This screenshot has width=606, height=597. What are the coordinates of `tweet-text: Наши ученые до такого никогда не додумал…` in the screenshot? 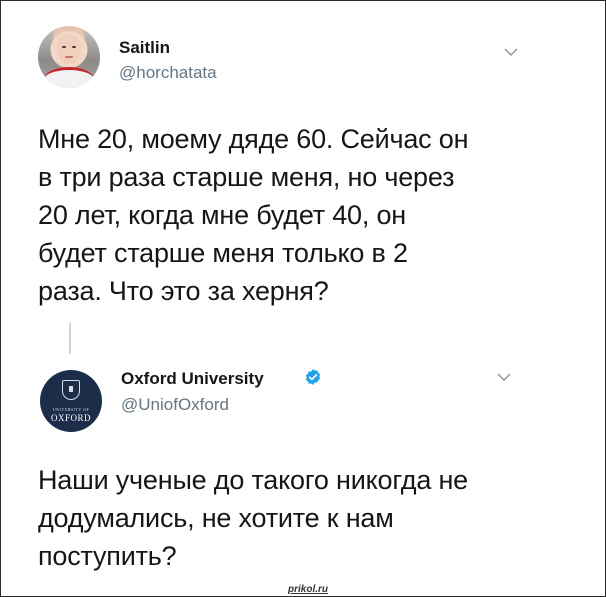 It's located at (253, 518).